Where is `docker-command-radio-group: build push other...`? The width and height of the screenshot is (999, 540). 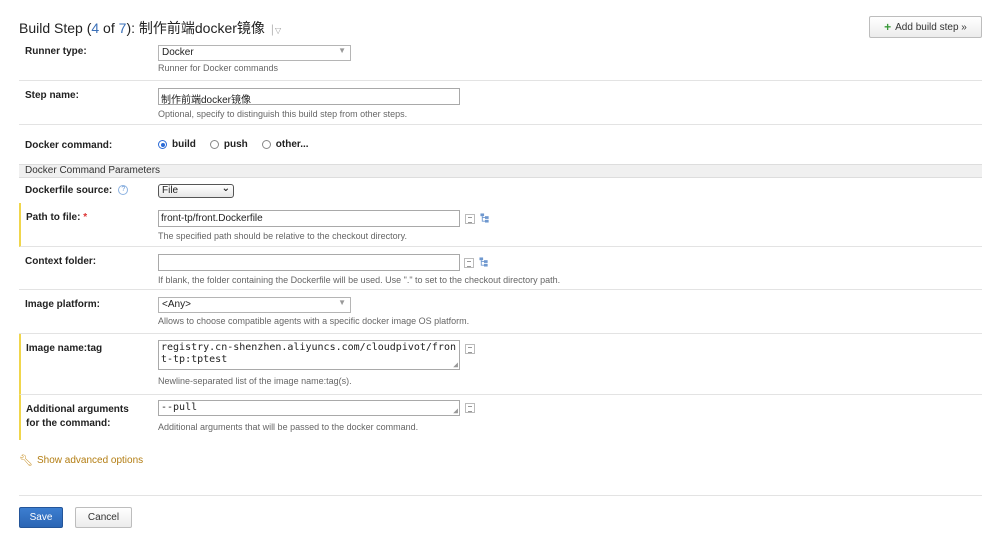
docker-command-radio-group: build push other... is located at coordinates (233, 144).